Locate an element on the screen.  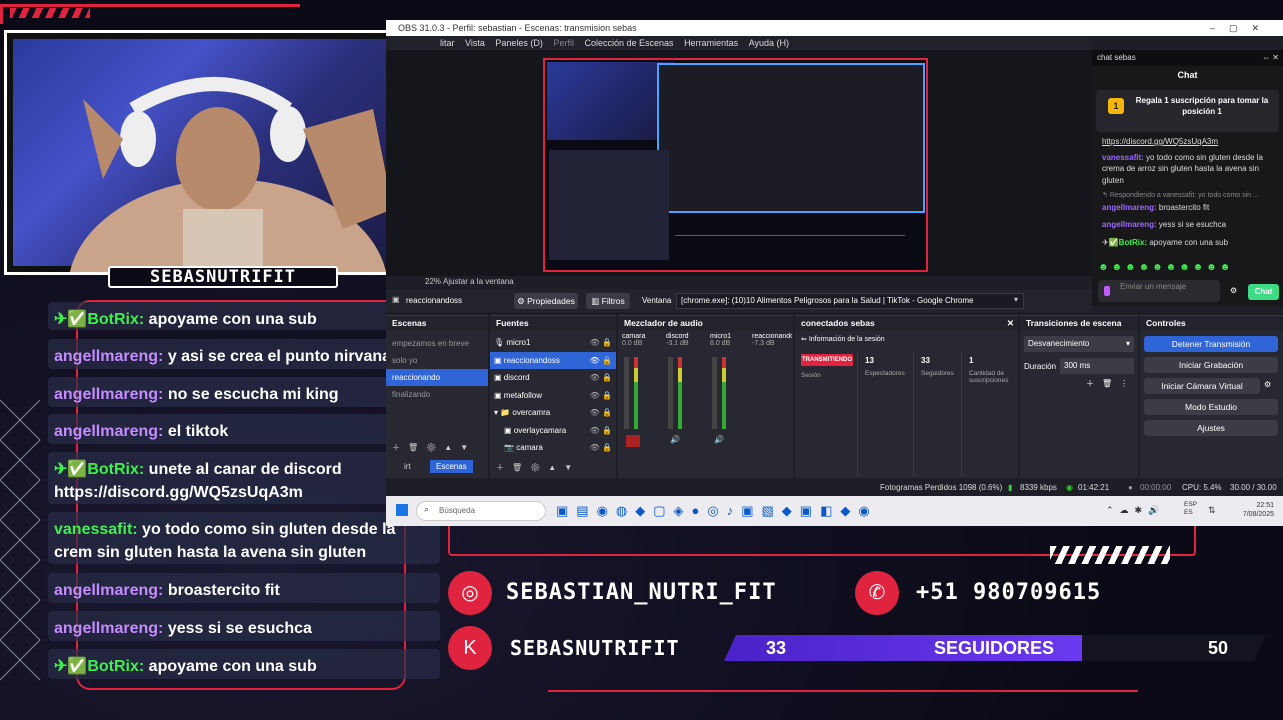
top-stripes-decoration is located at coordinates (50, 13).